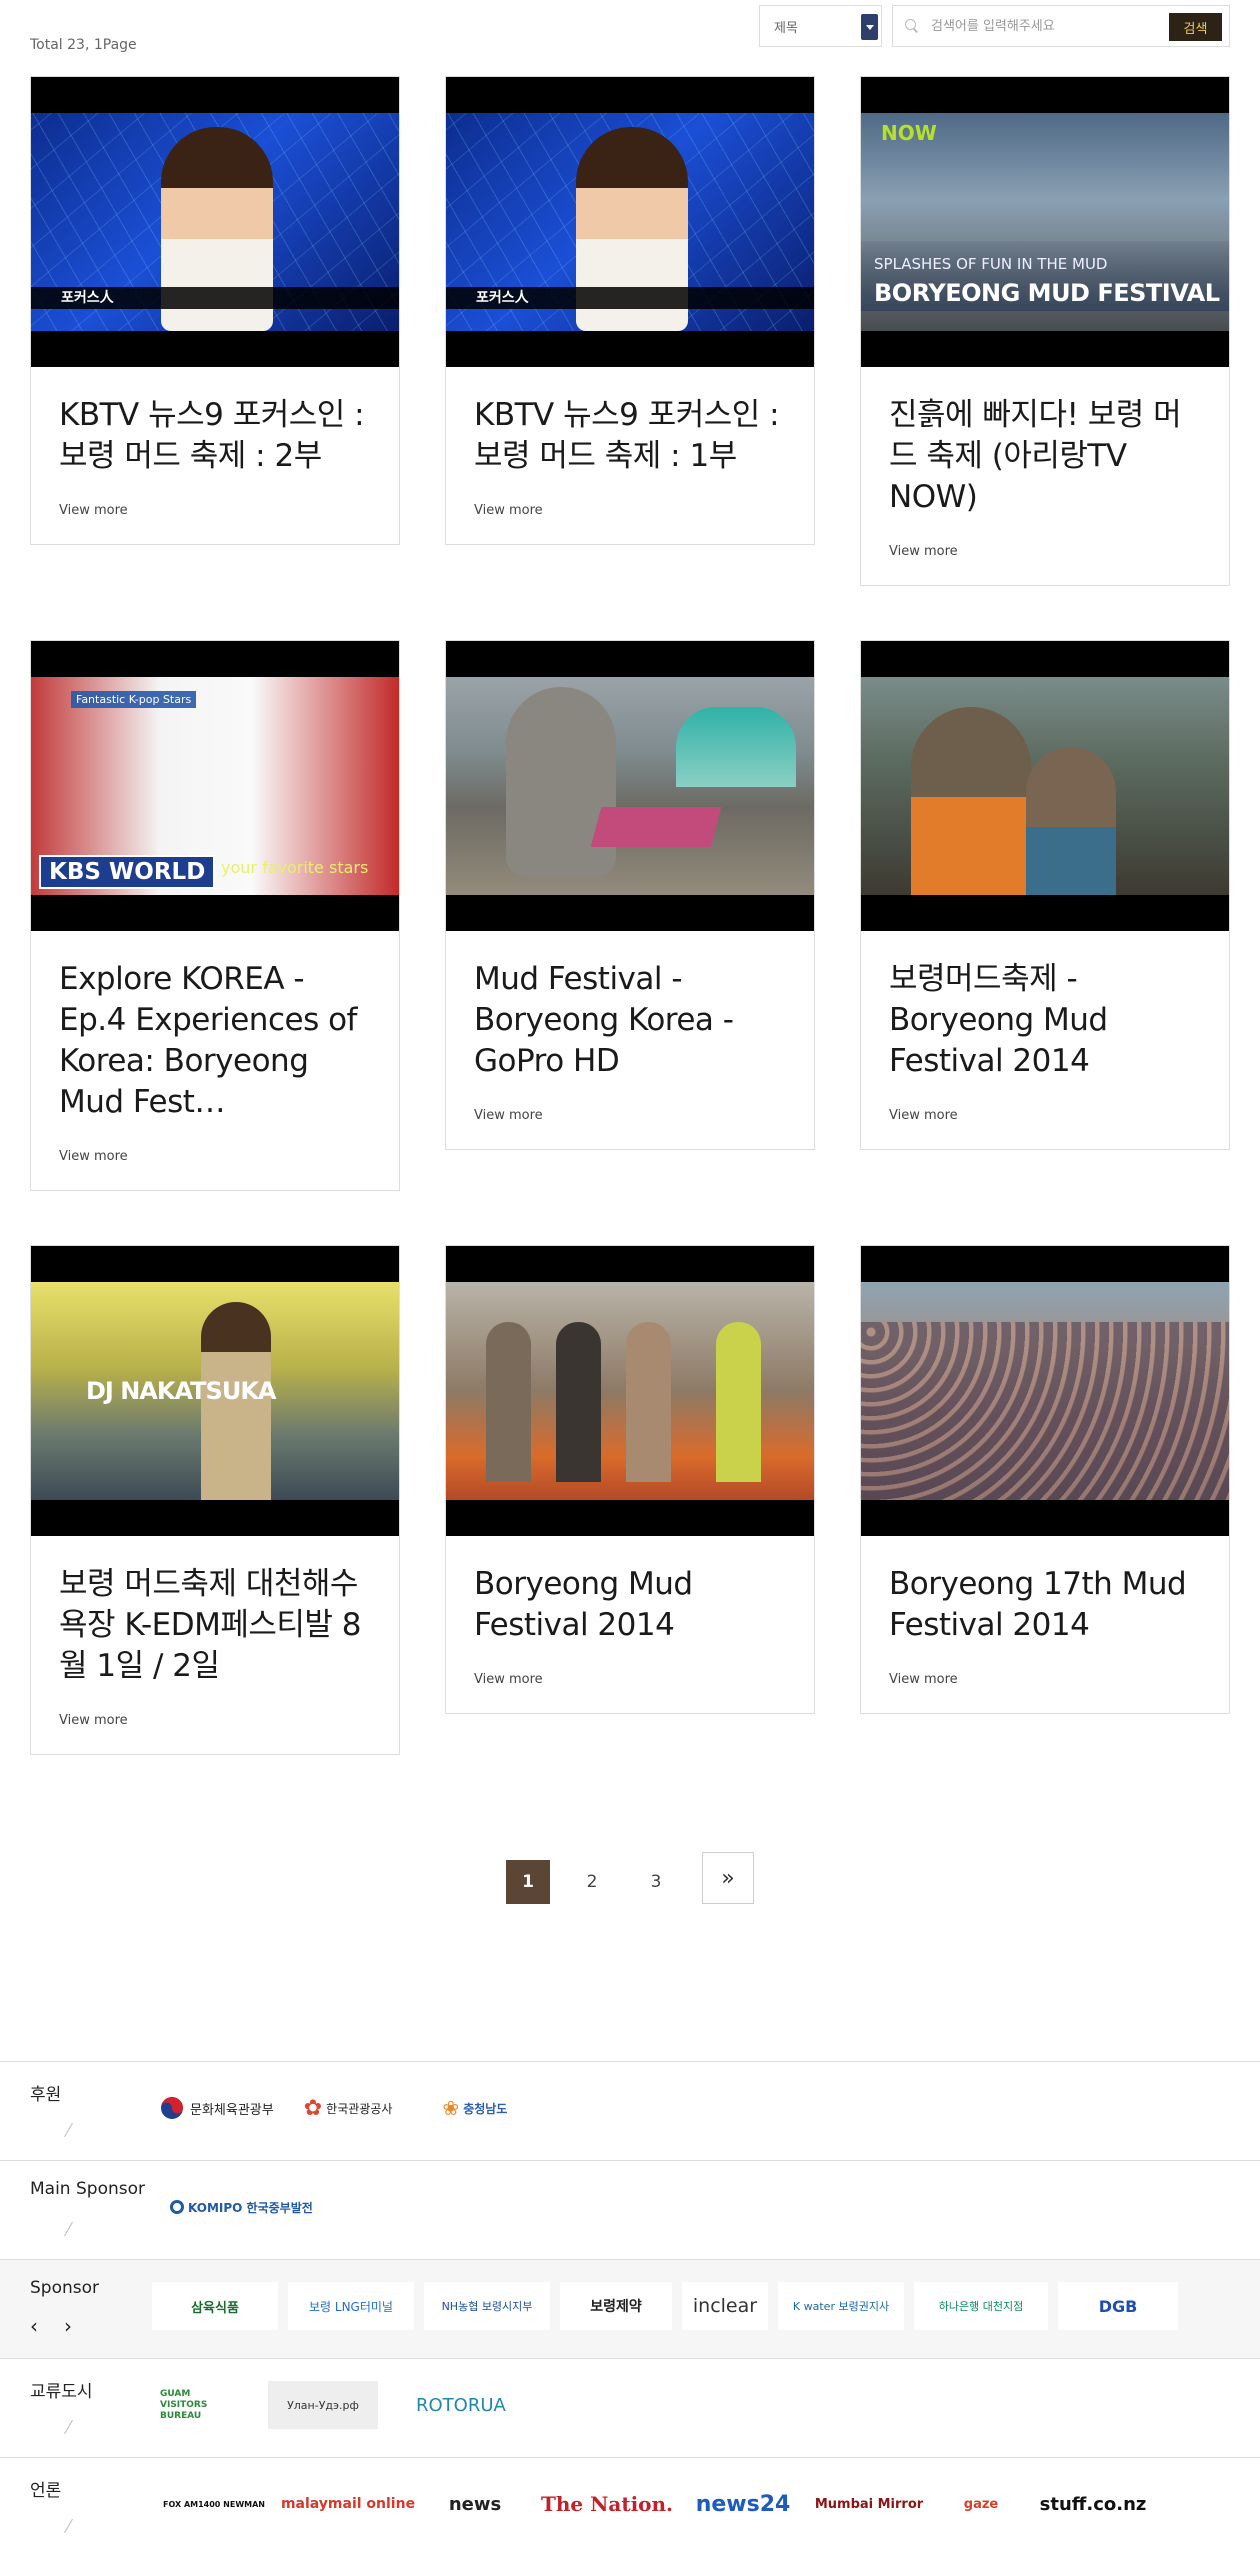 The height and width of the screenshot is (2557, 1260). What do you see at coordinates (1195, 27) in the screenshot?
I see `search-button: 검색` at bounding box center [1195, 27].